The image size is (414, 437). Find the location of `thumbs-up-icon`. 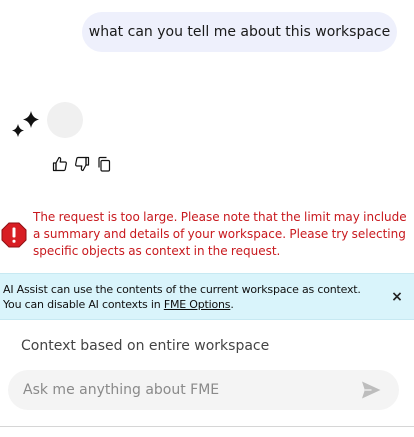

thumbs-up-icon is located at coordinates (59, 163).